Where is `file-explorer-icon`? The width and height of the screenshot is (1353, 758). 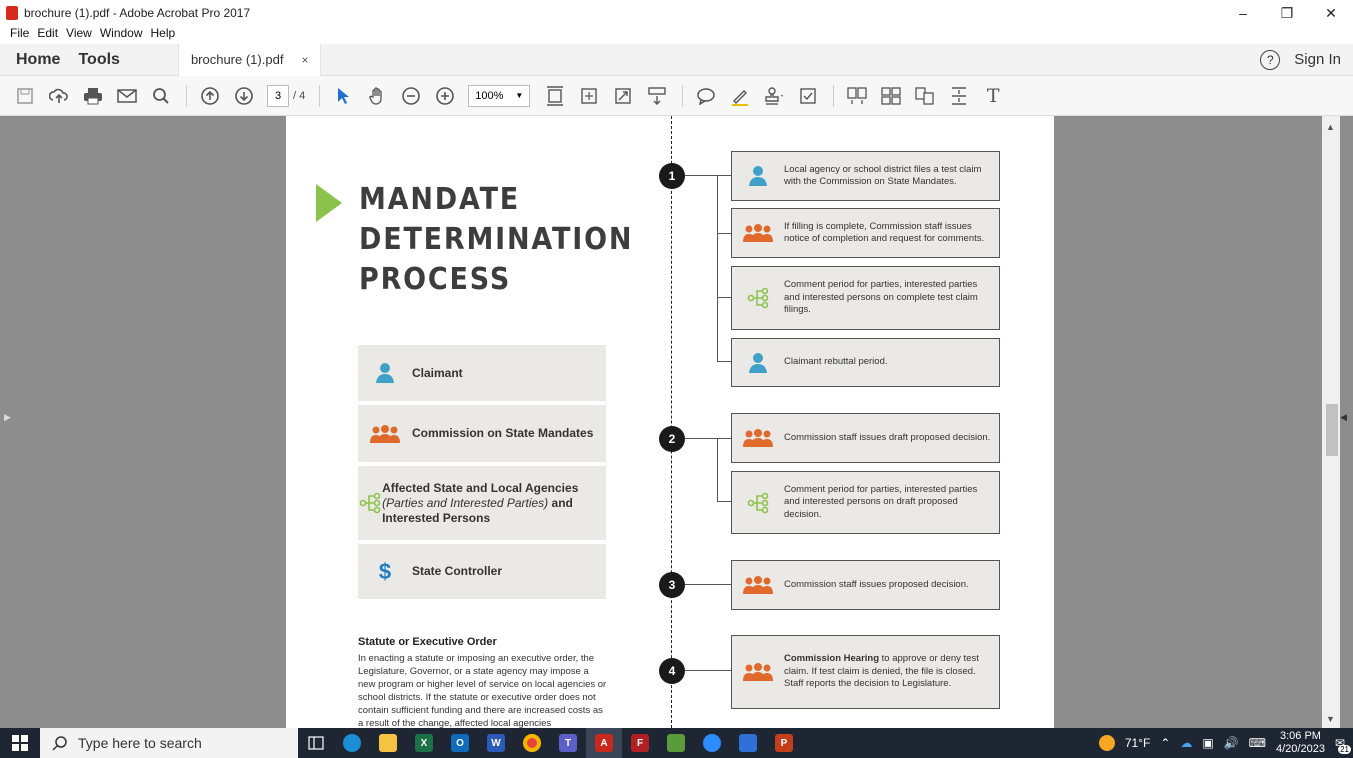
file-explorer-icon is located at coordinates (388, 743).